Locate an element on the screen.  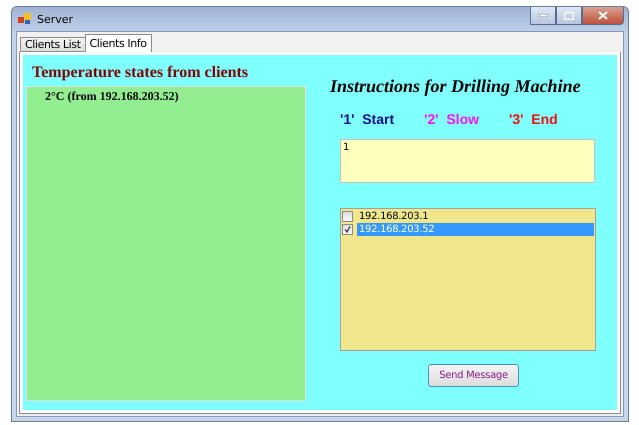
tab: Clients Info is located at coordinates (118, 43).